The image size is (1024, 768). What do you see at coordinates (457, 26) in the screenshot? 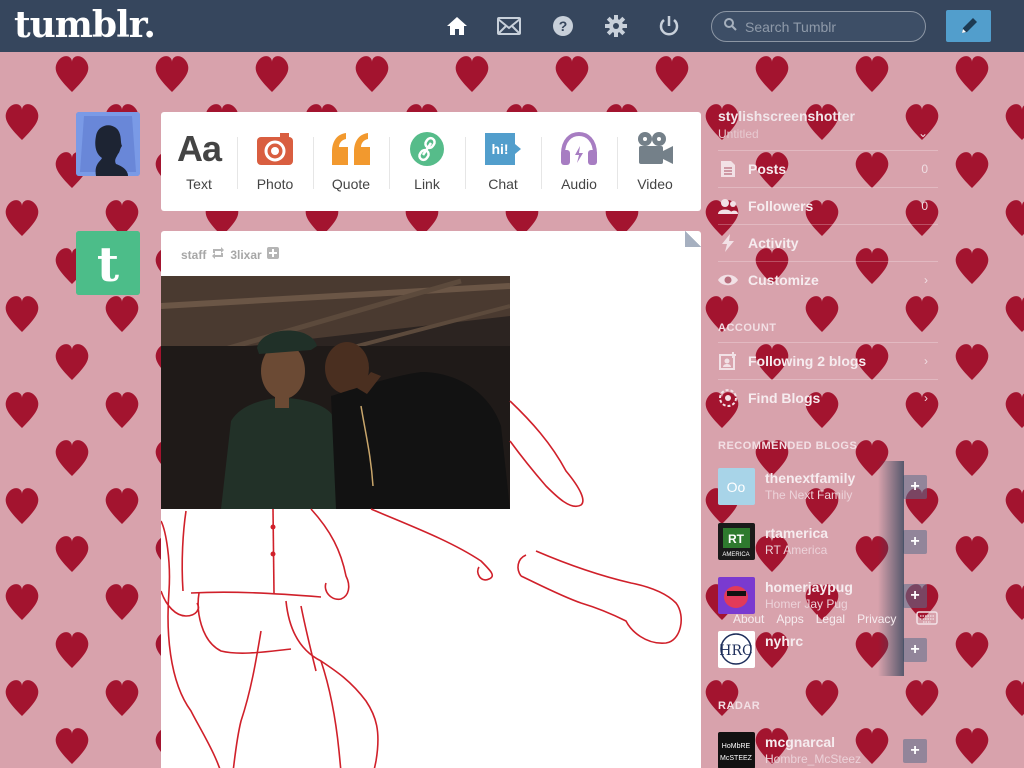
I see `home-icon` at bounding box center [457, 26].